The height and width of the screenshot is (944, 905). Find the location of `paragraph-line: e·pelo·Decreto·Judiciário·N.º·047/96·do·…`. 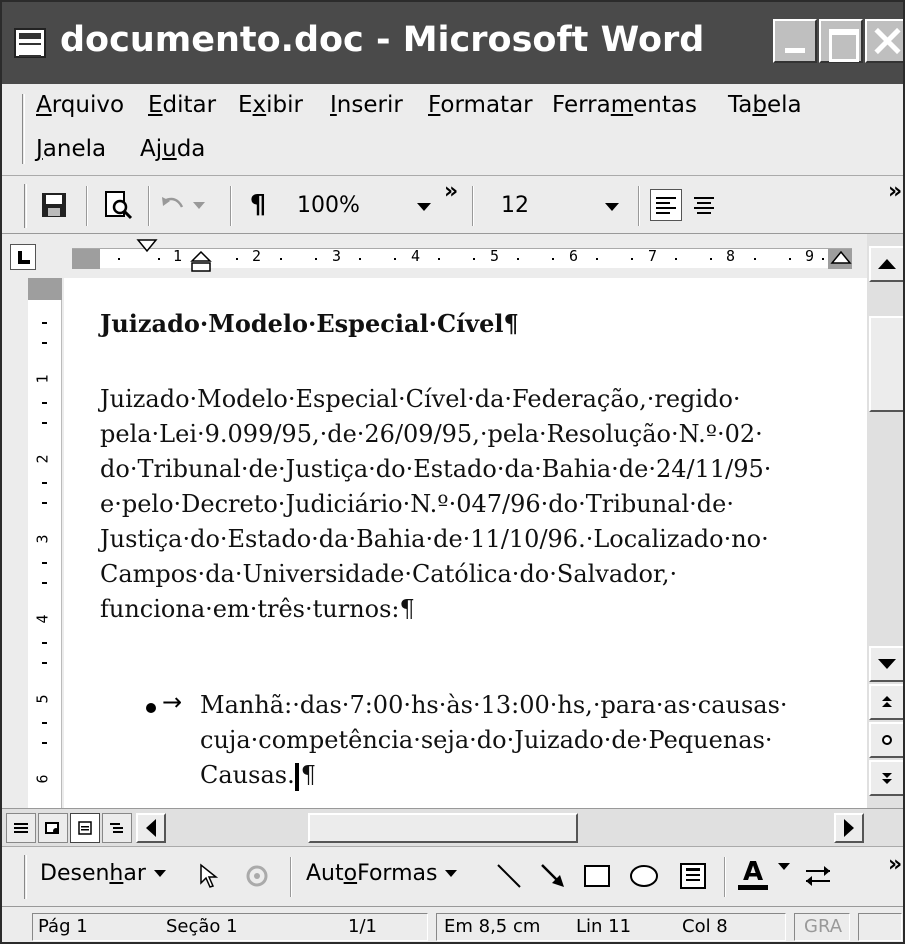

paragraph-line: e·pelo·Decreto·Judiciário·N.º·047/96·do·… is located at coordinates (417, 504).